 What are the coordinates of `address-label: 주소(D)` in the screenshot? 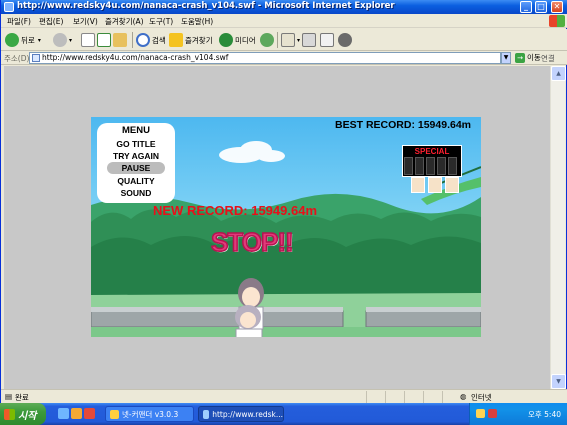 It's located at (17, 58).